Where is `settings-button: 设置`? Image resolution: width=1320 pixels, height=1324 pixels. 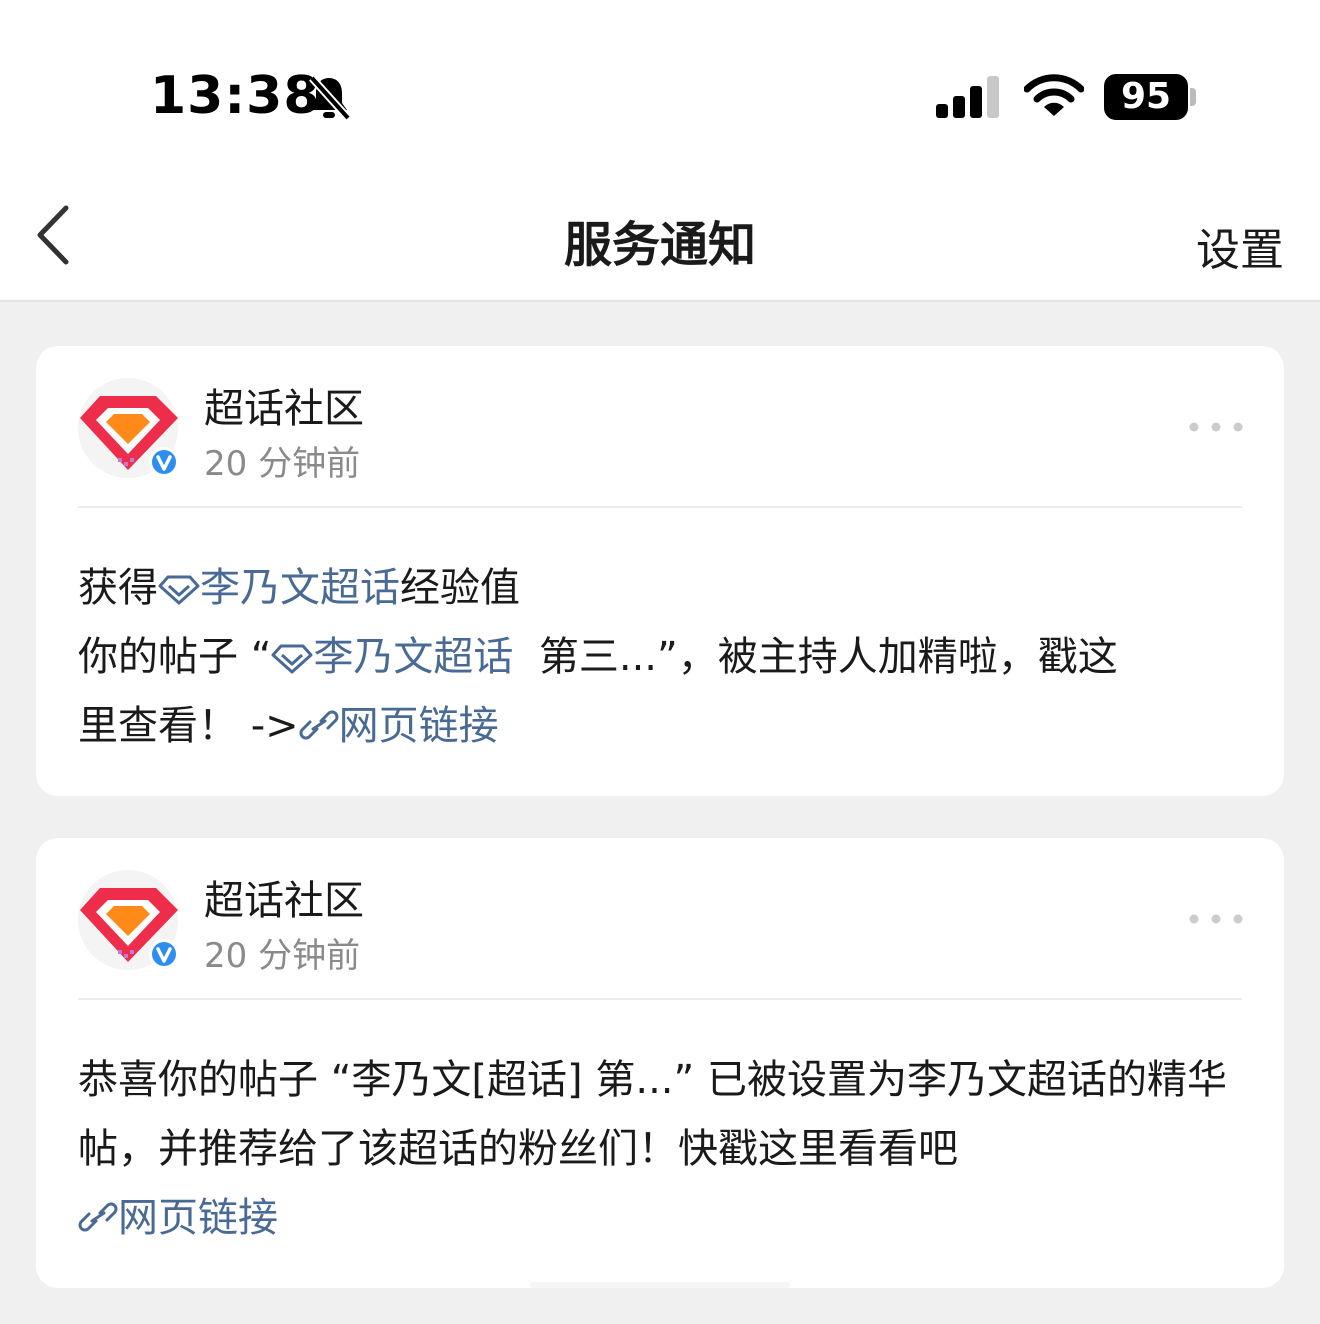
settings-button: 设置 is located at coordinates (1240, 246).